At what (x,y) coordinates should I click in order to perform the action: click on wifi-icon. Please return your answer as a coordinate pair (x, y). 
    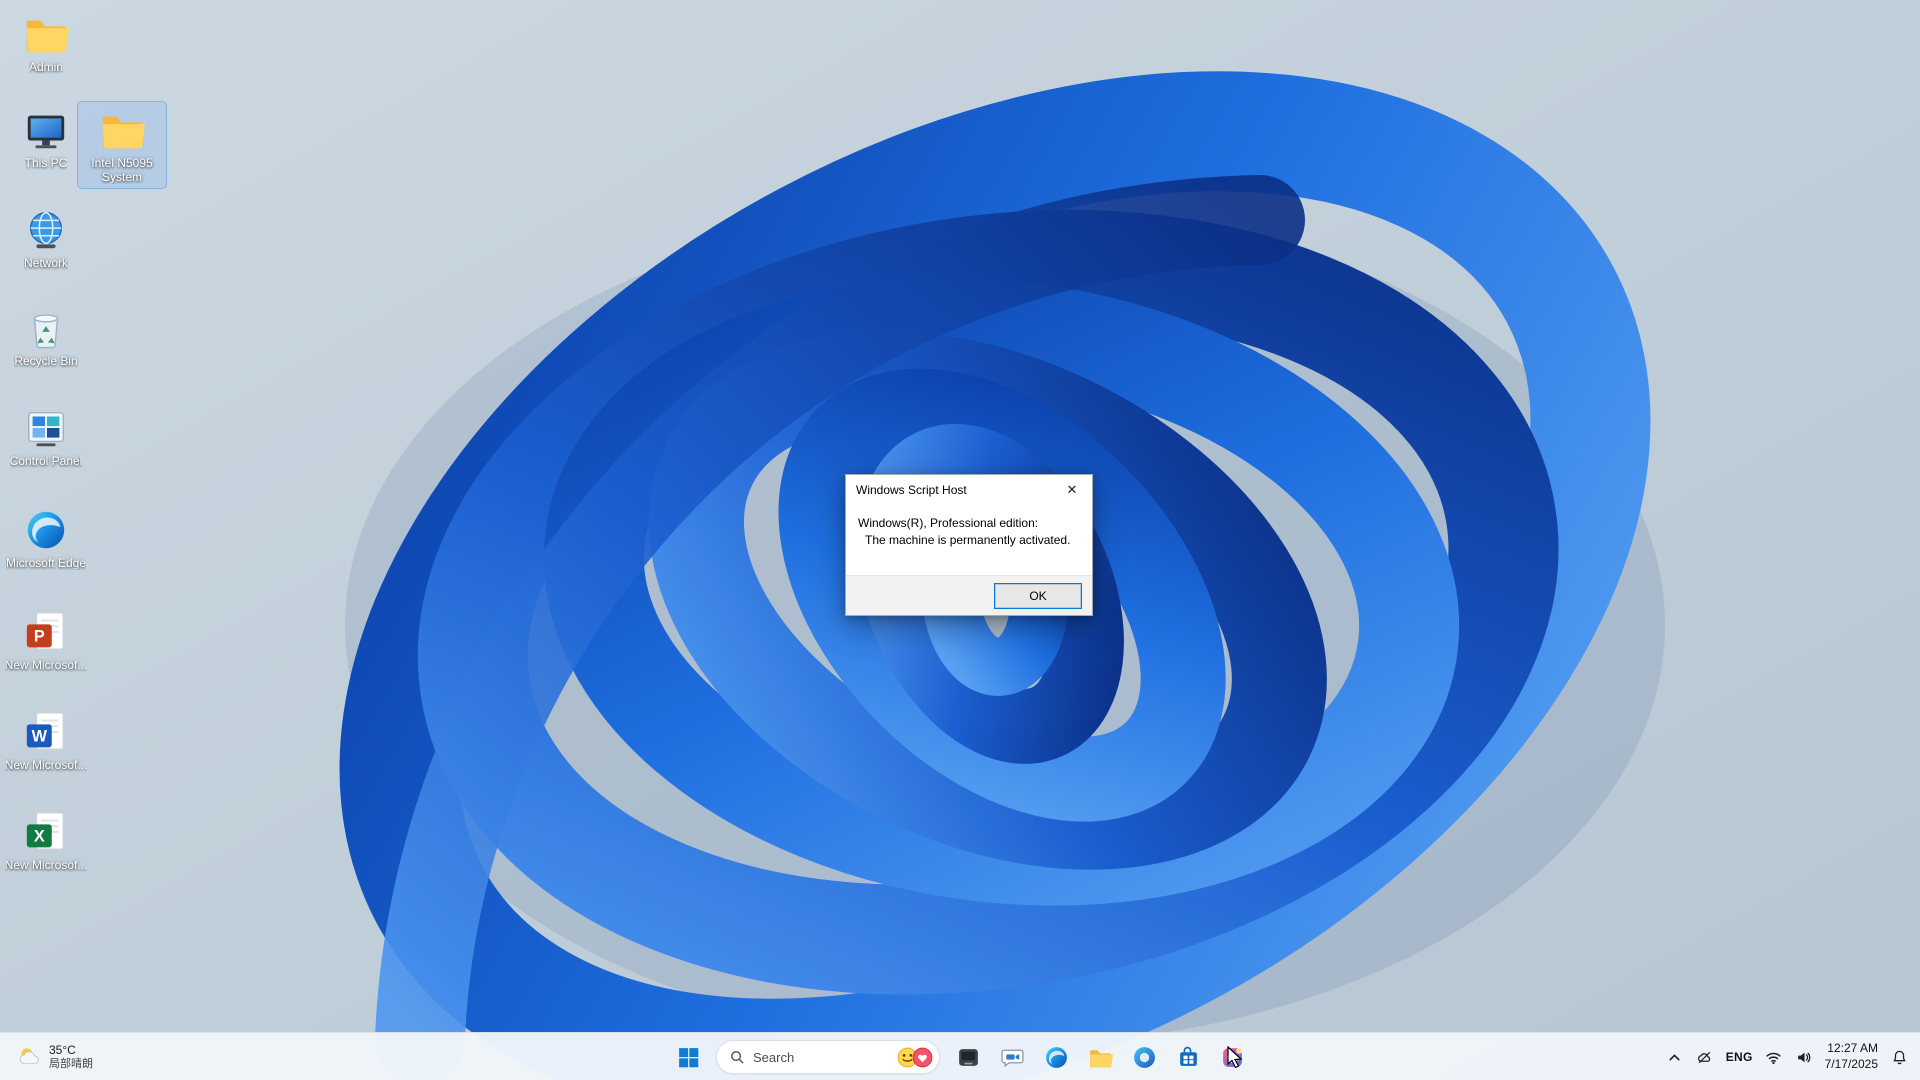
    Looking at the image, I should click on (1773, 1058).